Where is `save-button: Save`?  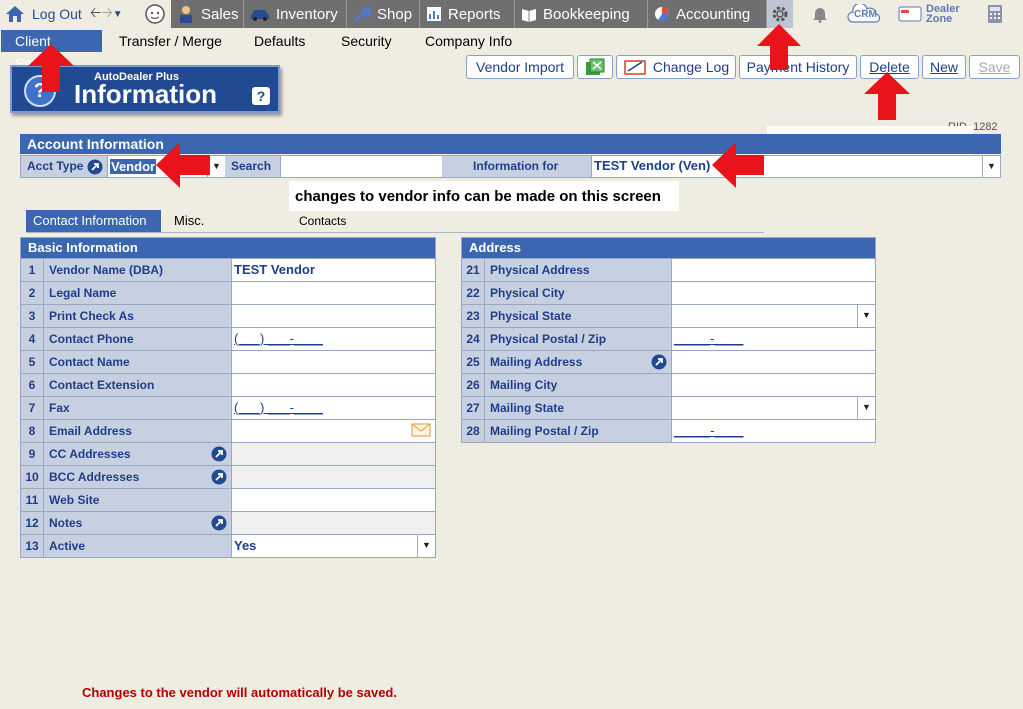 save-button: Save is located at coordinates (994, 67).